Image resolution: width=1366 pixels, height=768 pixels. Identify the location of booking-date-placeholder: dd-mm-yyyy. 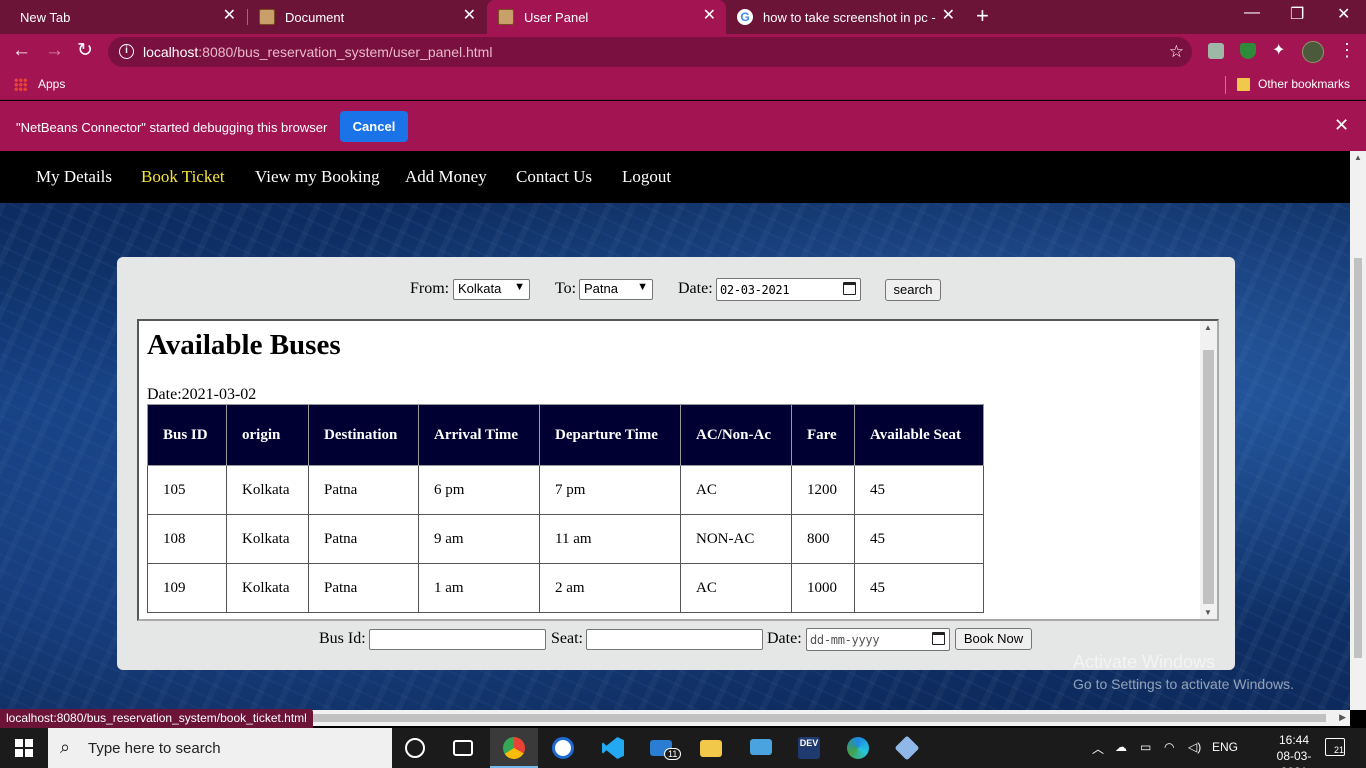
(845, 640).